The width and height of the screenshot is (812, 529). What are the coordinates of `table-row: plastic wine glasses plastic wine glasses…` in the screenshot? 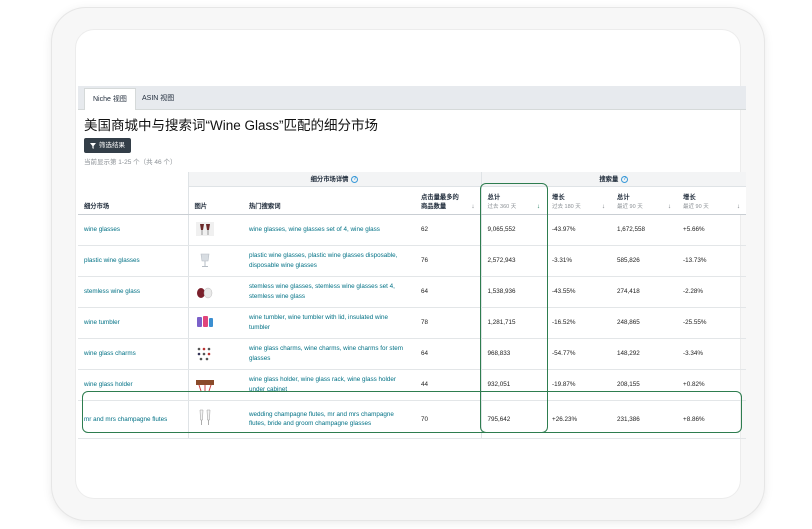 It's located at (412, 261).